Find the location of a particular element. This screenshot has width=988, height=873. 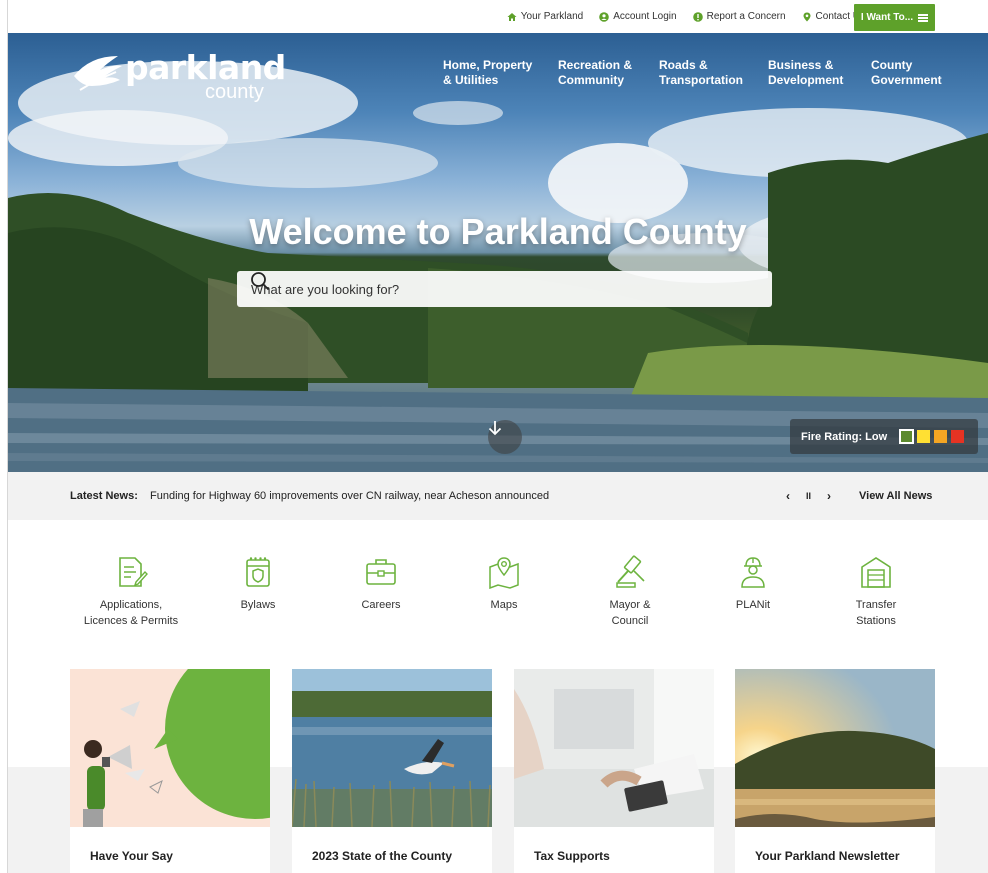

quick-link-label: PLANit is located at coordinates (753, 605).